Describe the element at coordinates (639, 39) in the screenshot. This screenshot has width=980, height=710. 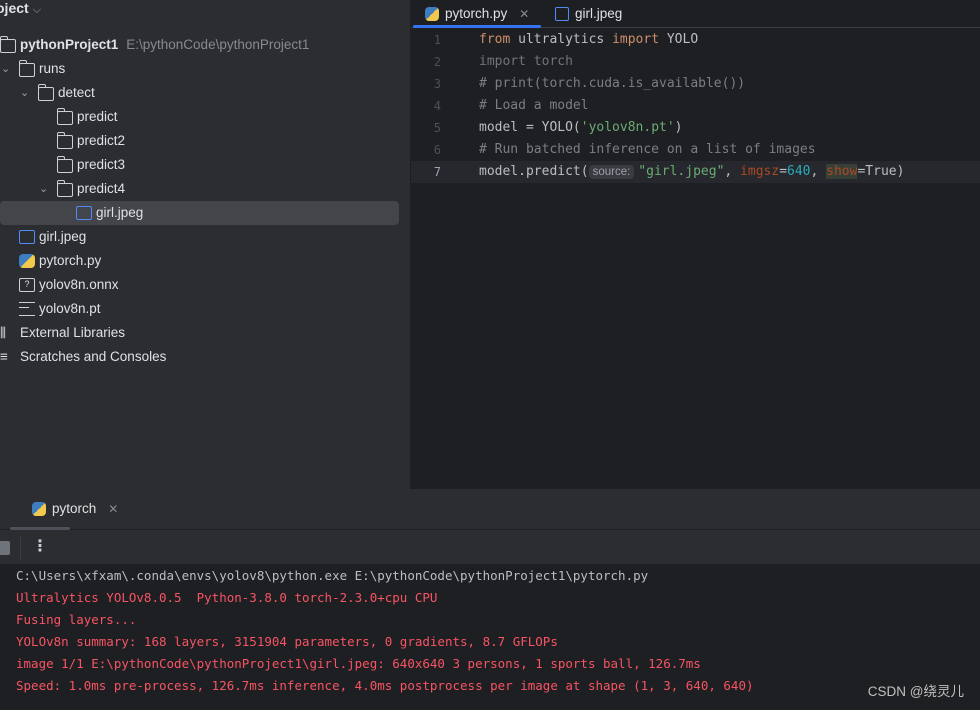
I see `code-token: import` at that location.